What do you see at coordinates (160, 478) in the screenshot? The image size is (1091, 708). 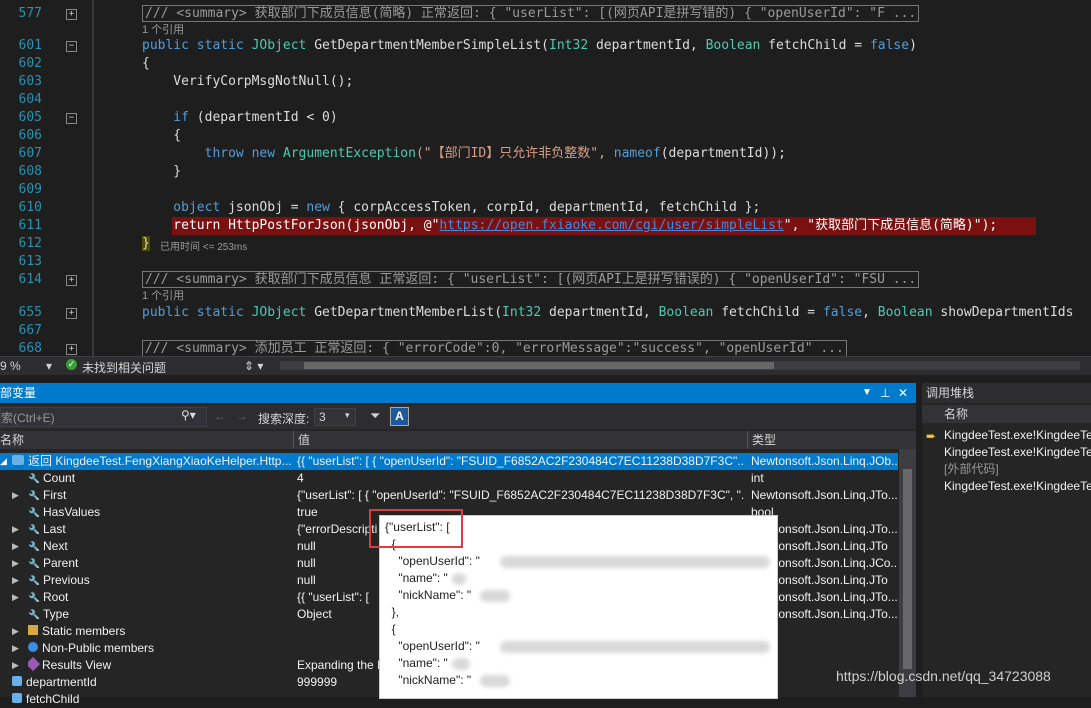 I see `row-name-wrap: 🔧 Count` at bounding box center [160, 478].